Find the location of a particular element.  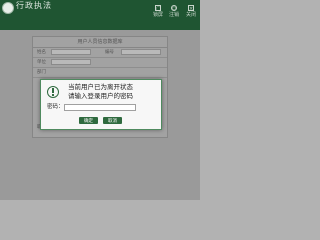

dialog-message-line2: 请输入登录用户的密码 is located at coordinates (100, 96).